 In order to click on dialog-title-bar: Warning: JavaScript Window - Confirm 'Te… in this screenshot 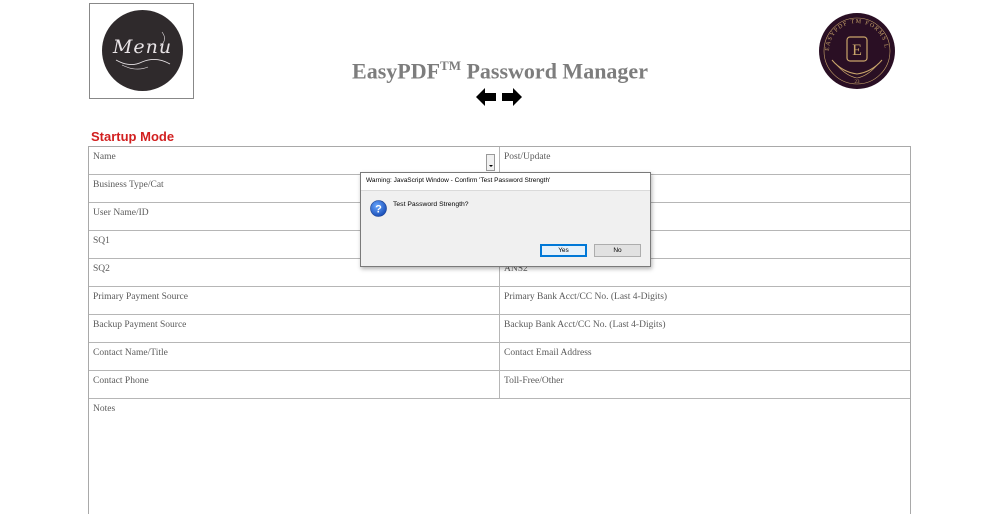, I will do `click(505, 182)`.